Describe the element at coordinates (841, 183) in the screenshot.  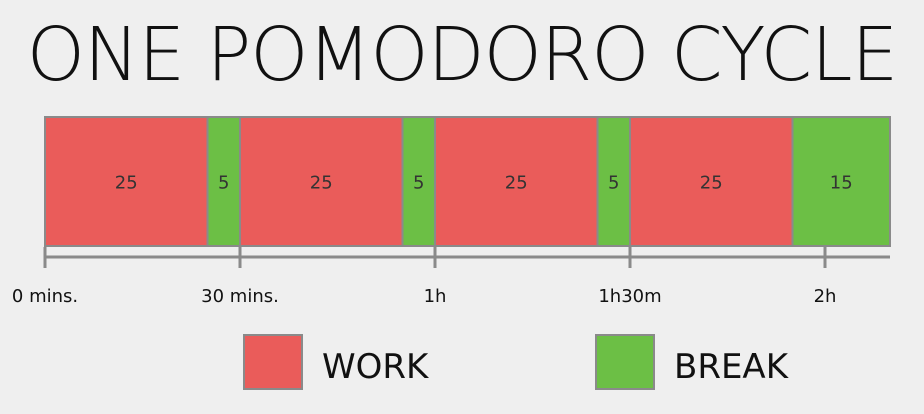
I see `break-duration-label: 15` at that location.